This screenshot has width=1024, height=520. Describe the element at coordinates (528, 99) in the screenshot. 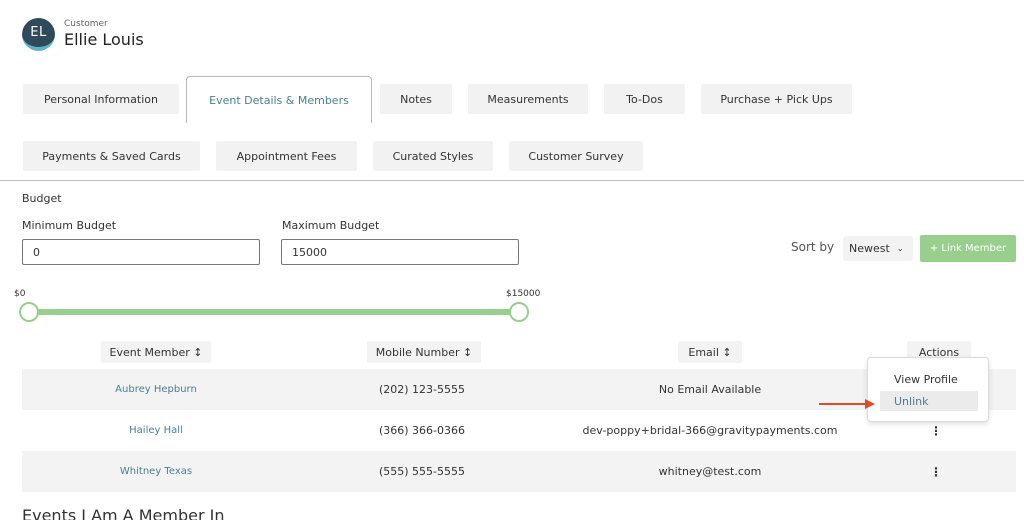

I see `tab-measurements: Measurements` at that location.